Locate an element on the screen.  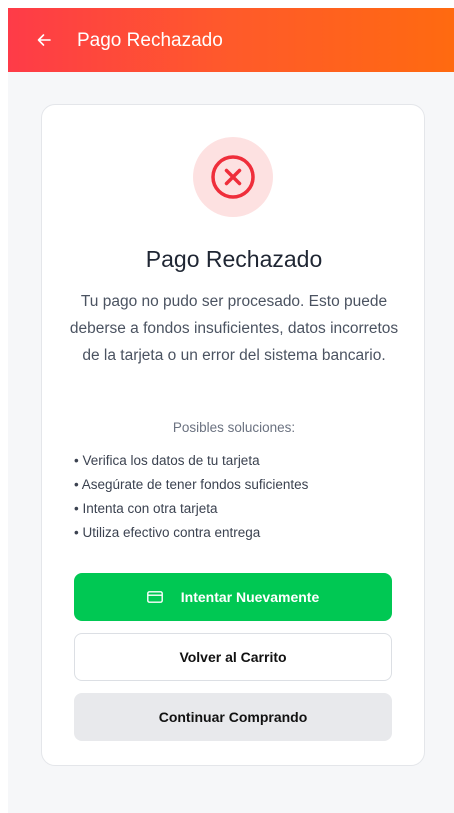
retry-payment-button: Intentar Nuevamente is located at coordinates (233, 597).